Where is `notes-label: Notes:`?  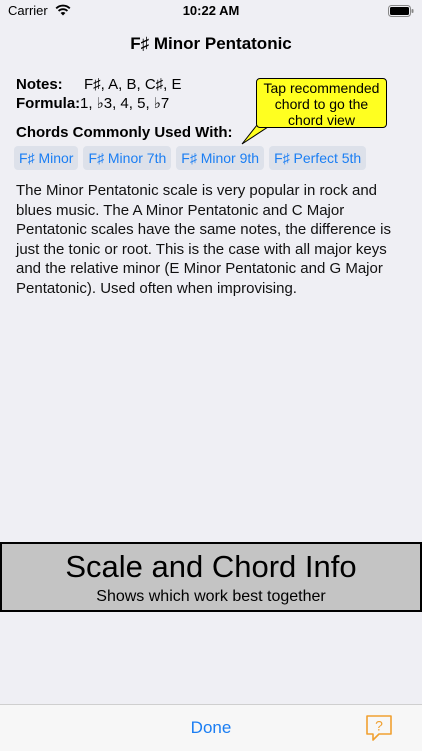
notes-label: Notes: is located at coordinates (39, 84).